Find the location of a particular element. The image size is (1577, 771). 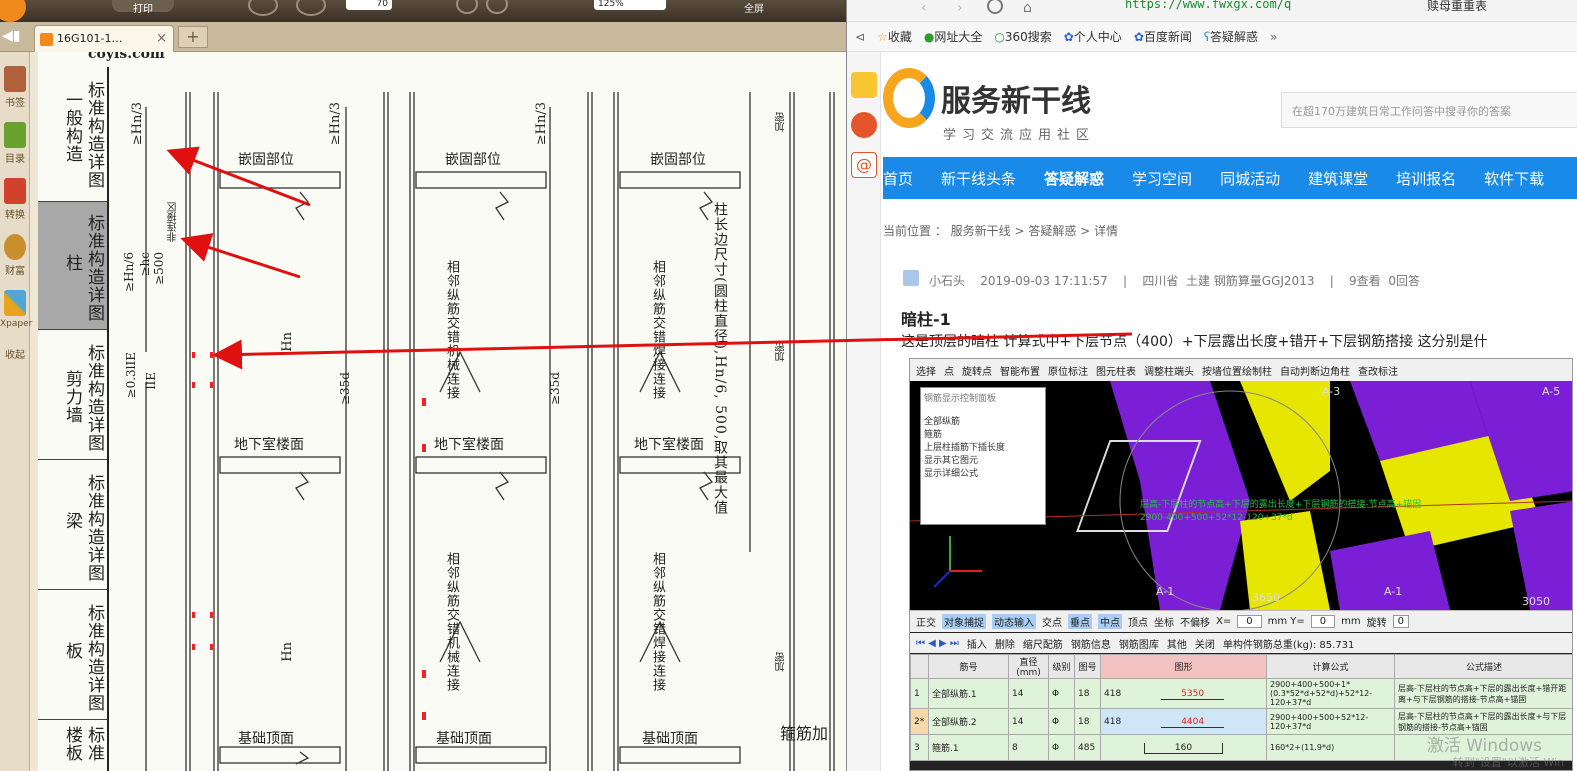

sidebar-toggle-icon: ◀▮ is located at coordinates (11, 36).